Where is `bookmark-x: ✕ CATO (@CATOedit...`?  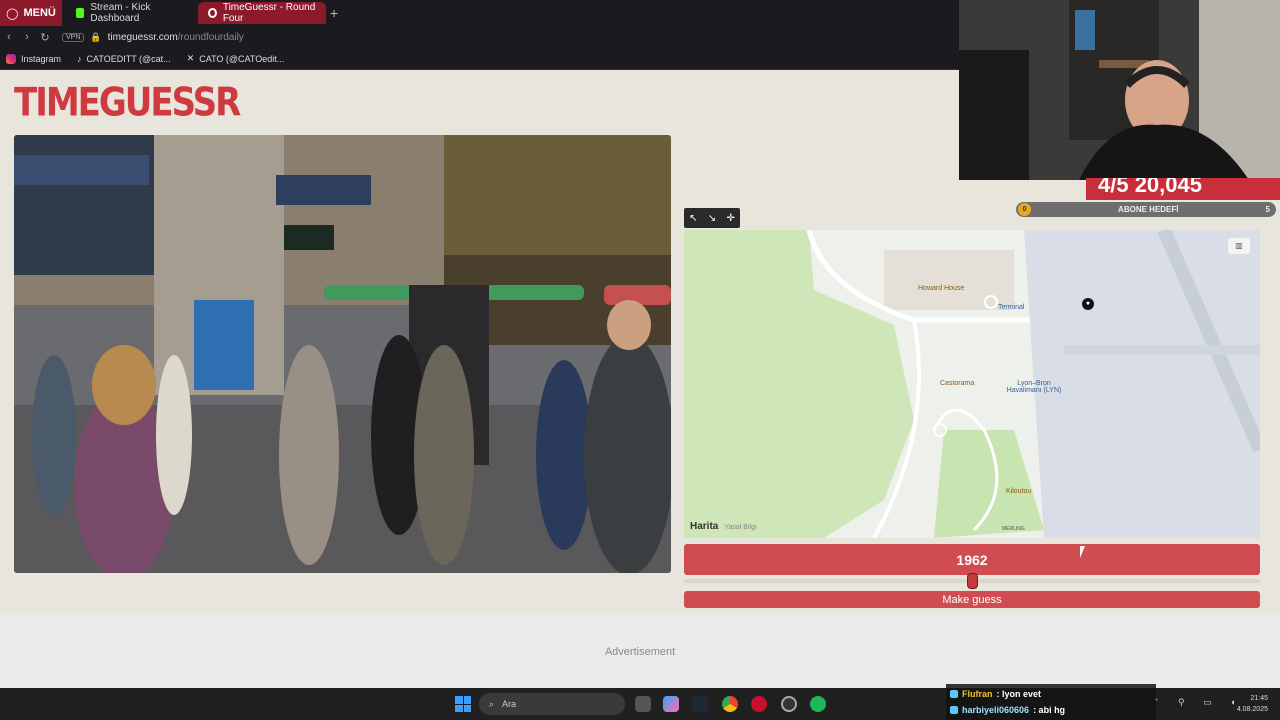 bookmark-x: ✕ CATO (@CATOedit... is located at coordinates (236, 58).